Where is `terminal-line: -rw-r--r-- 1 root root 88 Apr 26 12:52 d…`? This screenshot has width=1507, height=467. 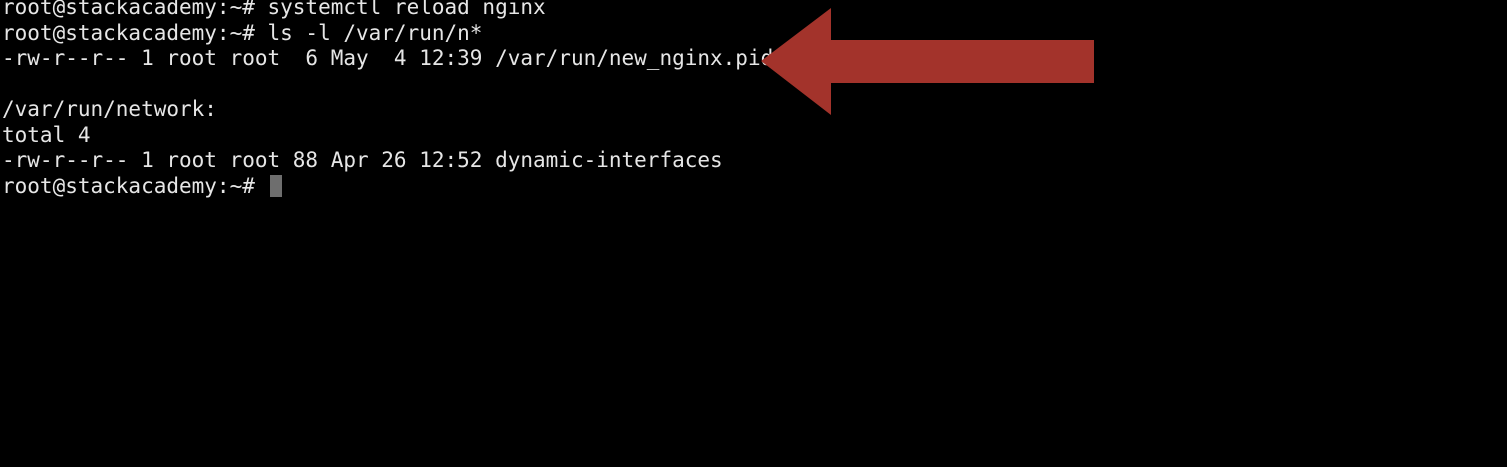
terminal-line: -rw-r--r-- 1 root root 88 Apr 26 12:52 d… is located at coordinates (362, 160).